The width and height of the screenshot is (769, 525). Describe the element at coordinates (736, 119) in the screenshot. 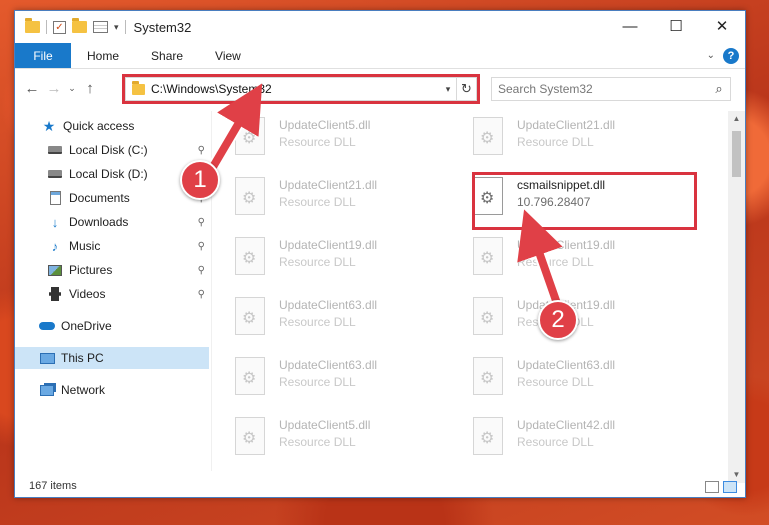

I see `scroll-up-arrow-icon: ▲` at that location.